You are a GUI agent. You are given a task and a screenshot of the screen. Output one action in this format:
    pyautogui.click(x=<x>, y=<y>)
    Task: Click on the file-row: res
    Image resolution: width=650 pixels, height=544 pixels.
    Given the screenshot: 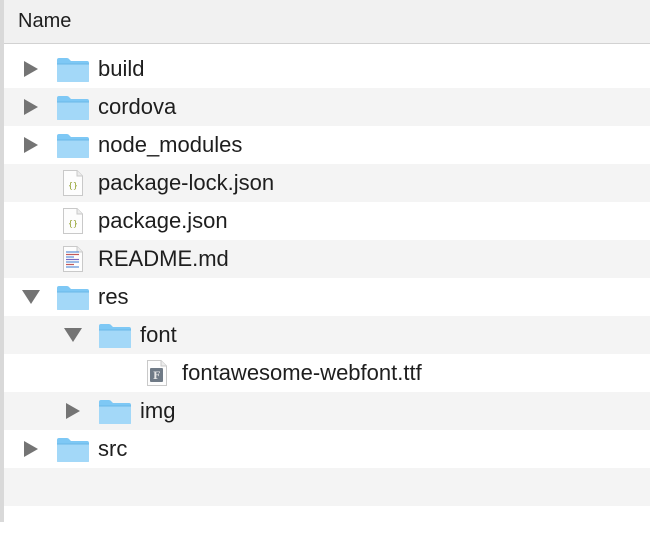 What is the action you would take?
    pyautogui.click(x=327, y=297)
    